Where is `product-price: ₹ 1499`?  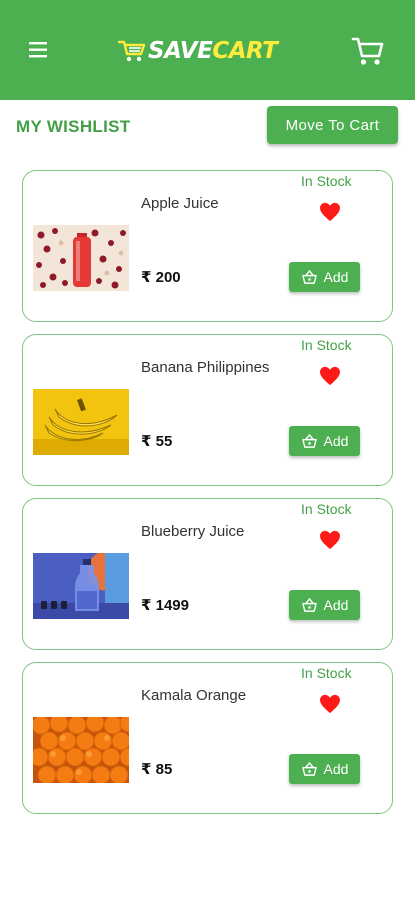
product-price: ₹ 1499 is located at coordinates (165, 605).